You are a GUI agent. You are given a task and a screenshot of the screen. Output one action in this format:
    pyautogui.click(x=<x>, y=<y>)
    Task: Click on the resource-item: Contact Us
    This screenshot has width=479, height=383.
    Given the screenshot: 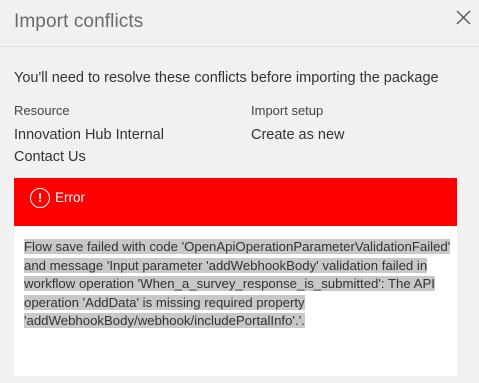 What is the action you would take?
    pyautogui.click(x=50, y=157)
    